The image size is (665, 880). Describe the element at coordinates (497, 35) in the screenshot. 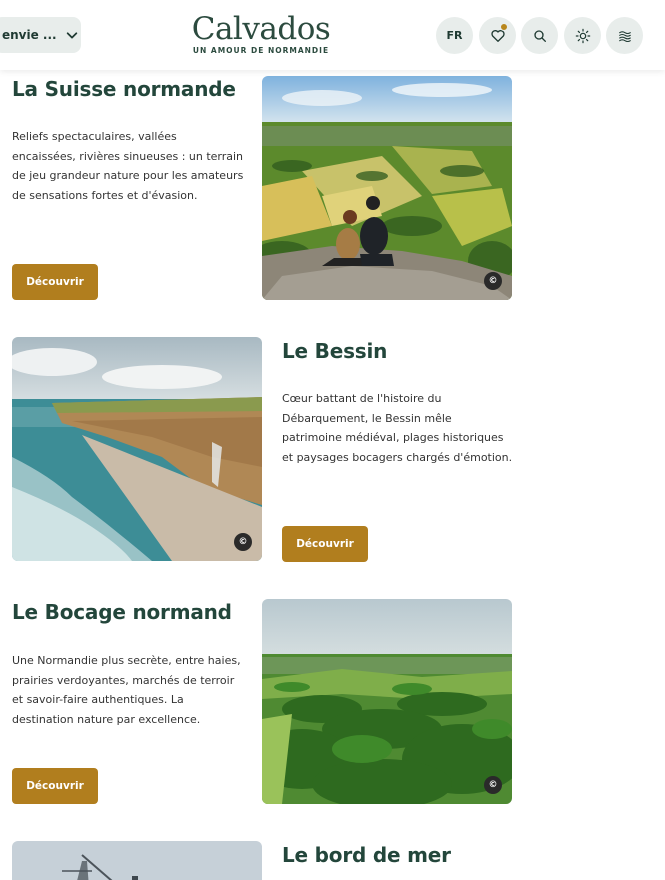

I see `favorites-button` at that location.